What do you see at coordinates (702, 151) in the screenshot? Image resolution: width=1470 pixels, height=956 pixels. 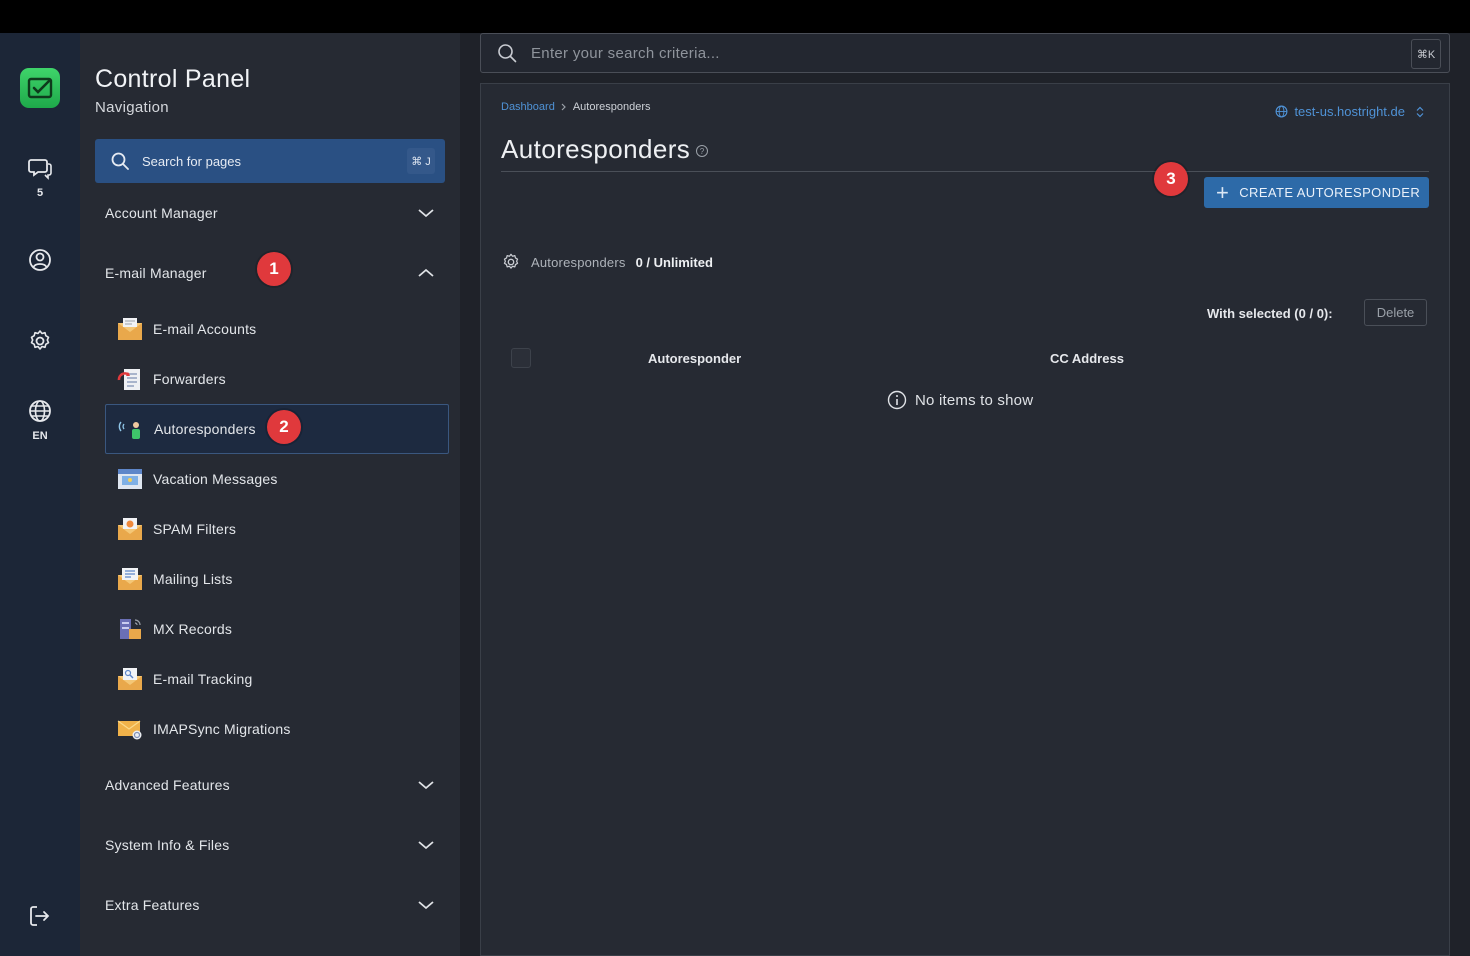 I see `help-icon: ?` at bounding box center [702, 151].